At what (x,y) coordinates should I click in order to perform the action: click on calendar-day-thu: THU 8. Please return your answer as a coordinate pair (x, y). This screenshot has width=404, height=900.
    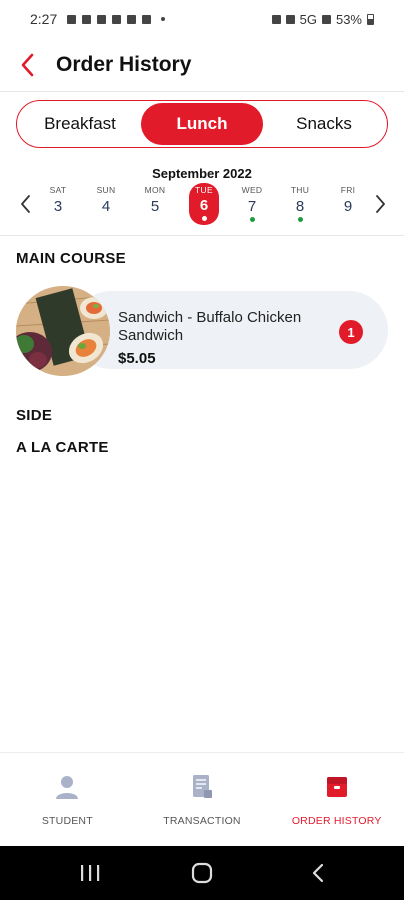
    Looking at the image, I should click on (300, 204).